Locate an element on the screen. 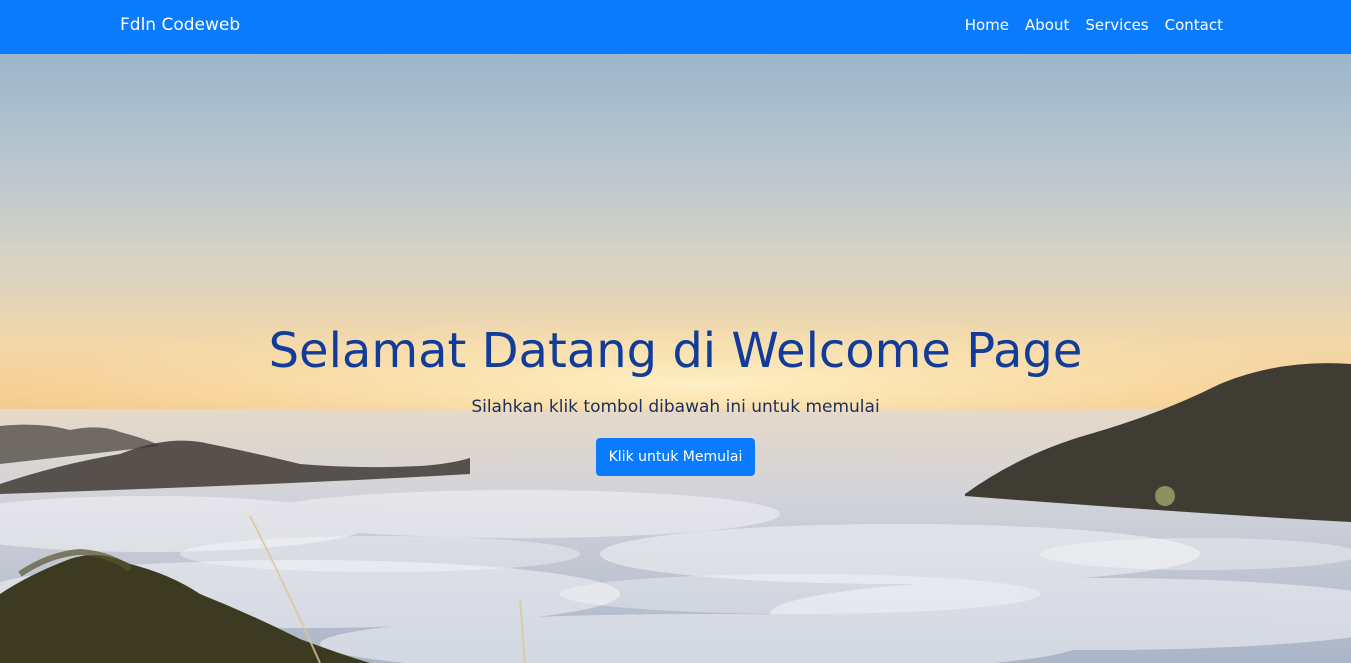 This screenshot has height=663, width=1351. nav-link-contact: Contact is located at coordinates (1194, 25).